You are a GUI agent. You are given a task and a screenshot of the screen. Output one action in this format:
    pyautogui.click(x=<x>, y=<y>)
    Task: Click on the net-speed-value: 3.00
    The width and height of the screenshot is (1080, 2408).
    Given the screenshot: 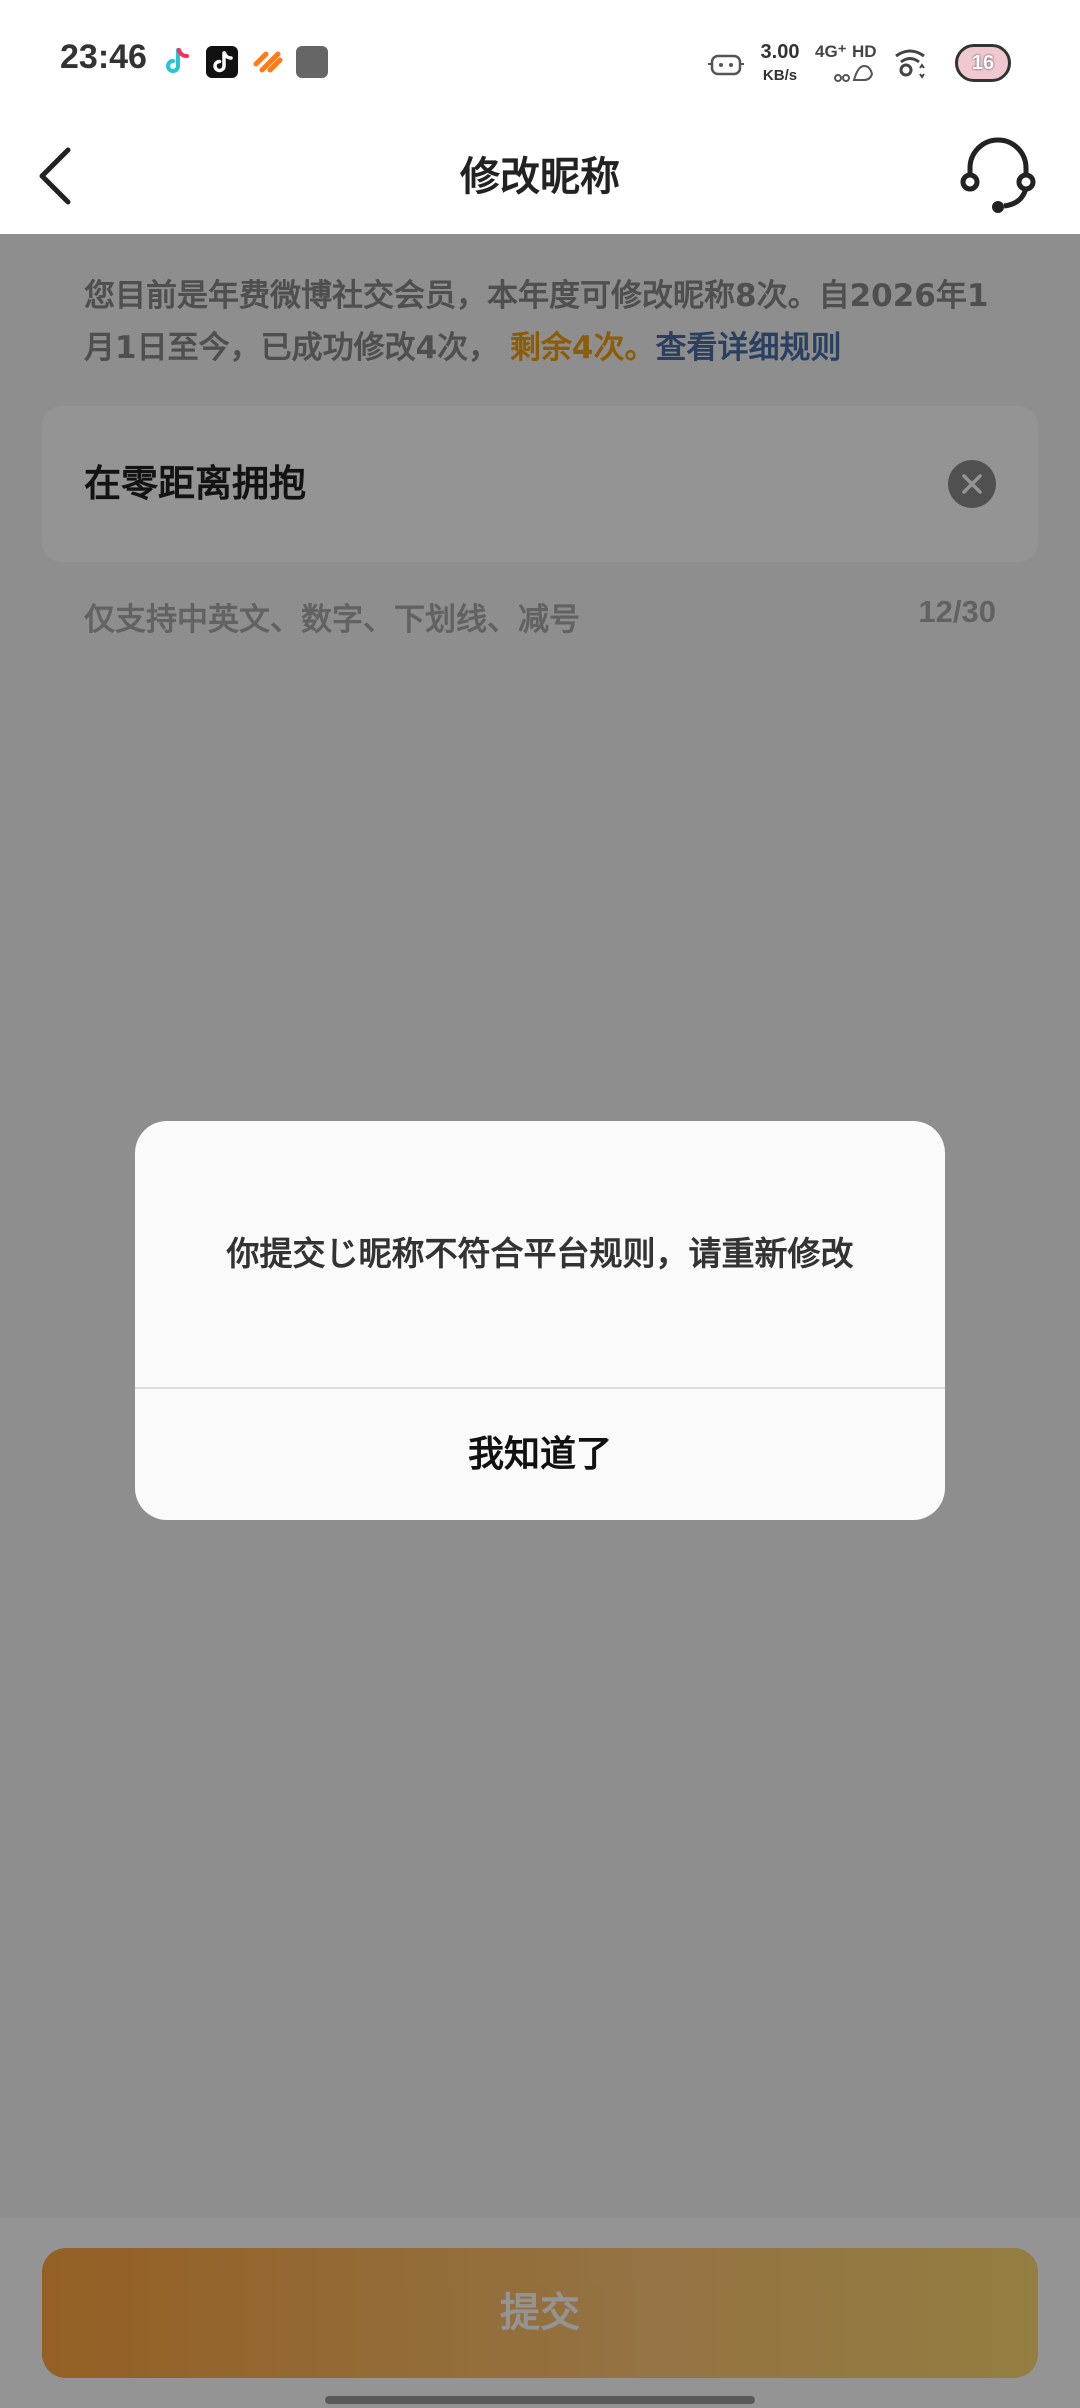 What is the action you would take?
    pyautogui.click(x=780, y=52)
    